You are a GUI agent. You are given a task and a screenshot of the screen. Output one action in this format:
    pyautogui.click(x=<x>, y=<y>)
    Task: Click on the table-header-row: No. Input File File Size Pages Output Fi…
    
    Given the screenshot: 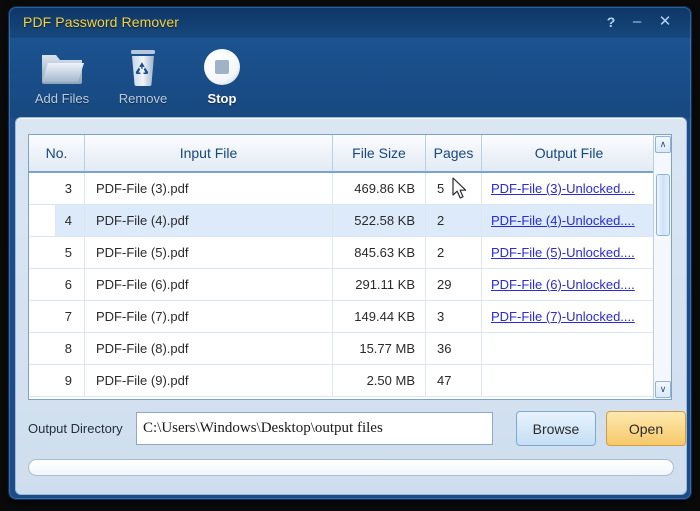 What is the action you would take?
    pyautogui.click(x=350, y=154)
    